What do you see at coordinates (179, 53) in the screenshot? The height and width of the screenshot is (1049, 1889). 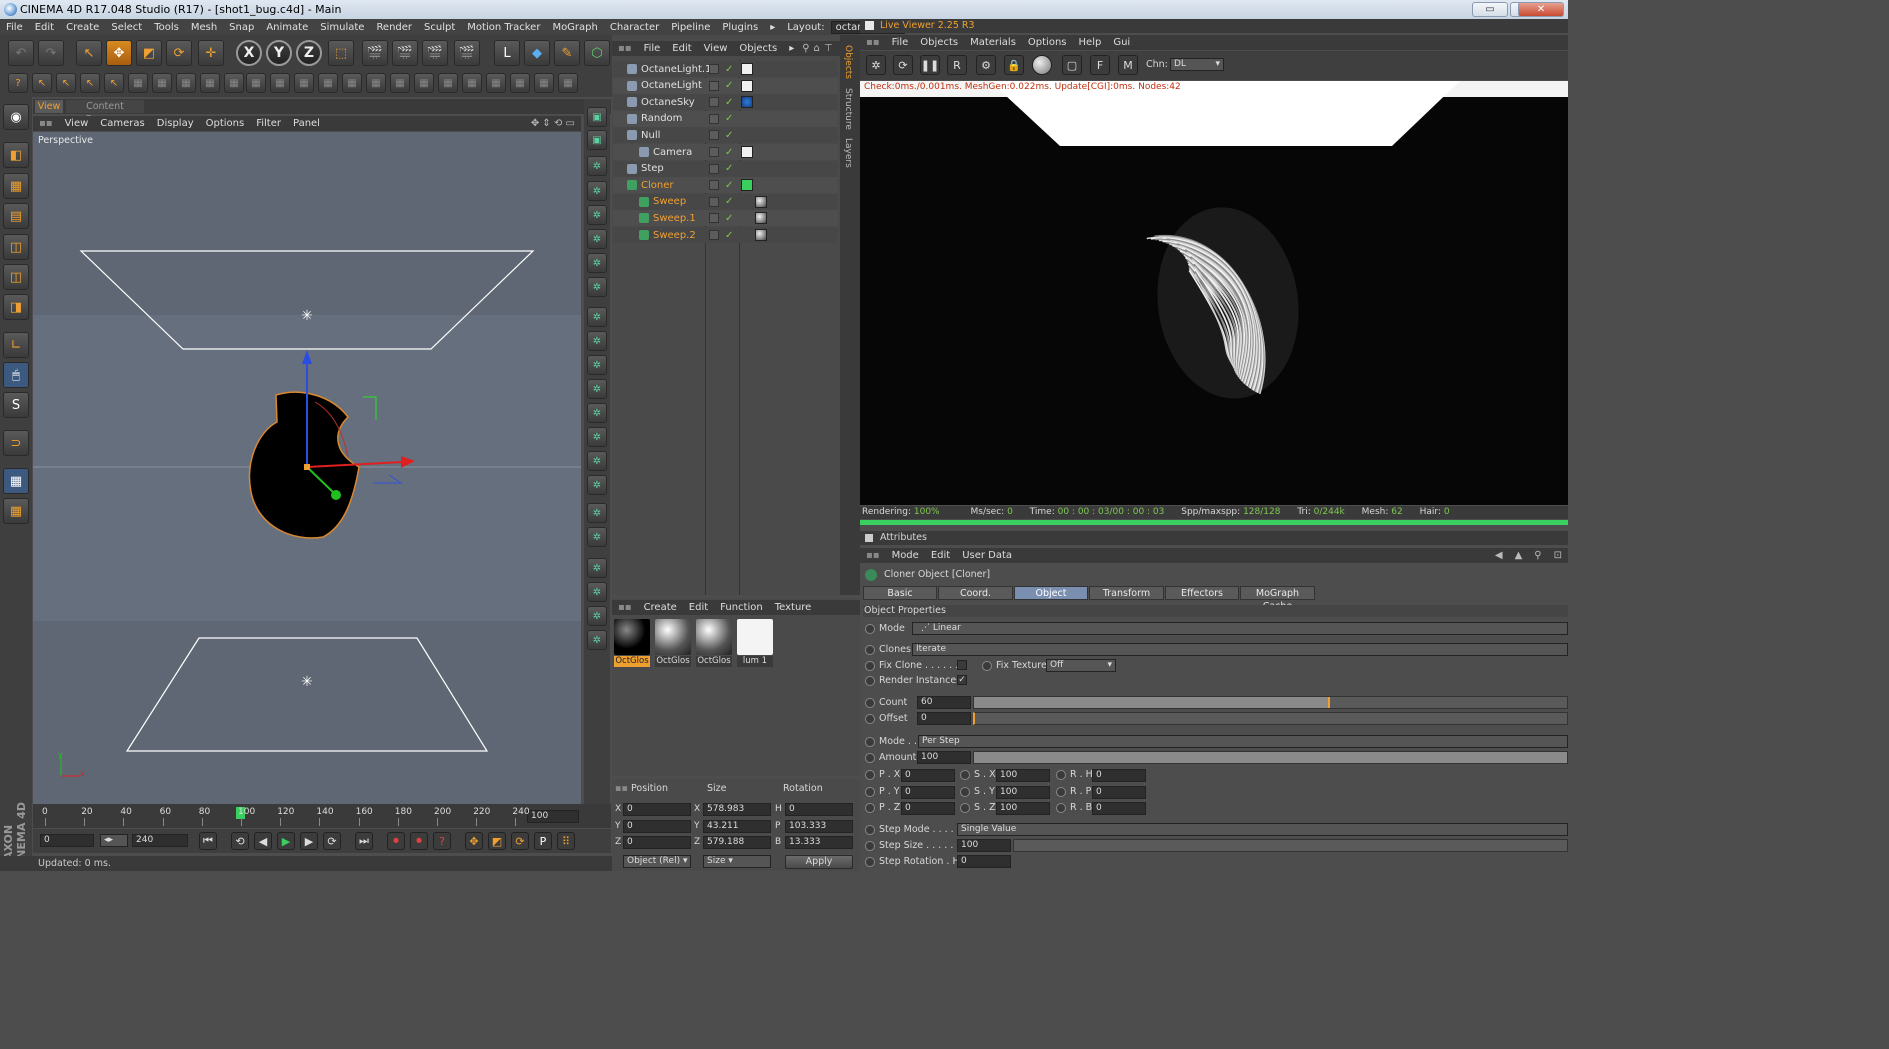 I see `rotate-tool-icon: ⟳` at bounding box center [179, 53].